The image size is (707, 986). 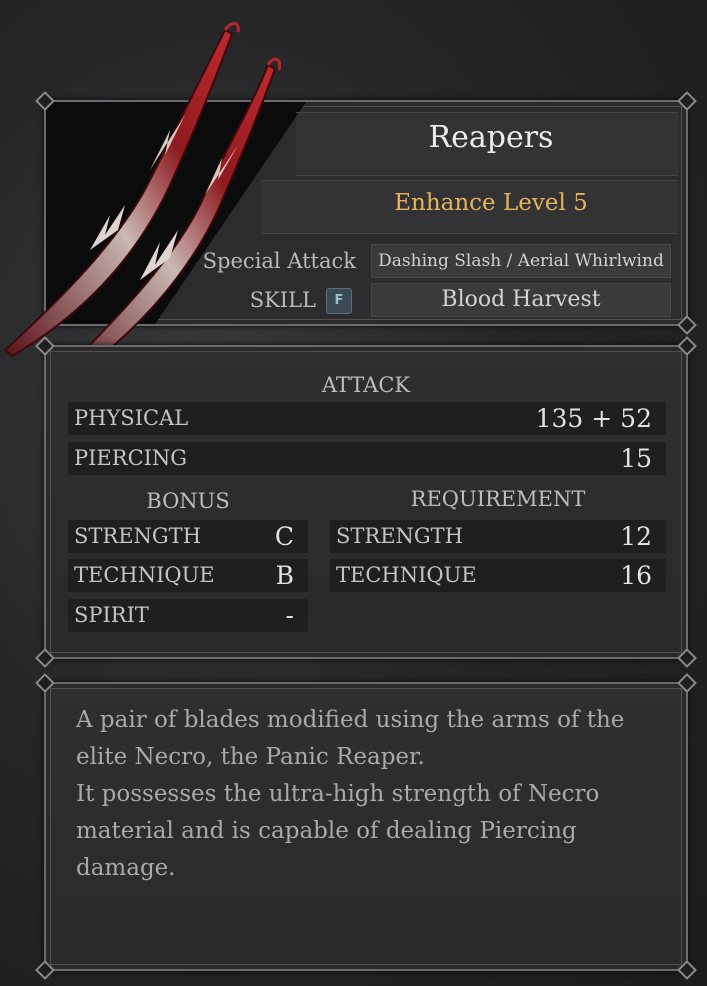 What do you see at coordinates (289, 615) in the screenshot?
I see `bonus-value: -` at bounding box center [289, 615].